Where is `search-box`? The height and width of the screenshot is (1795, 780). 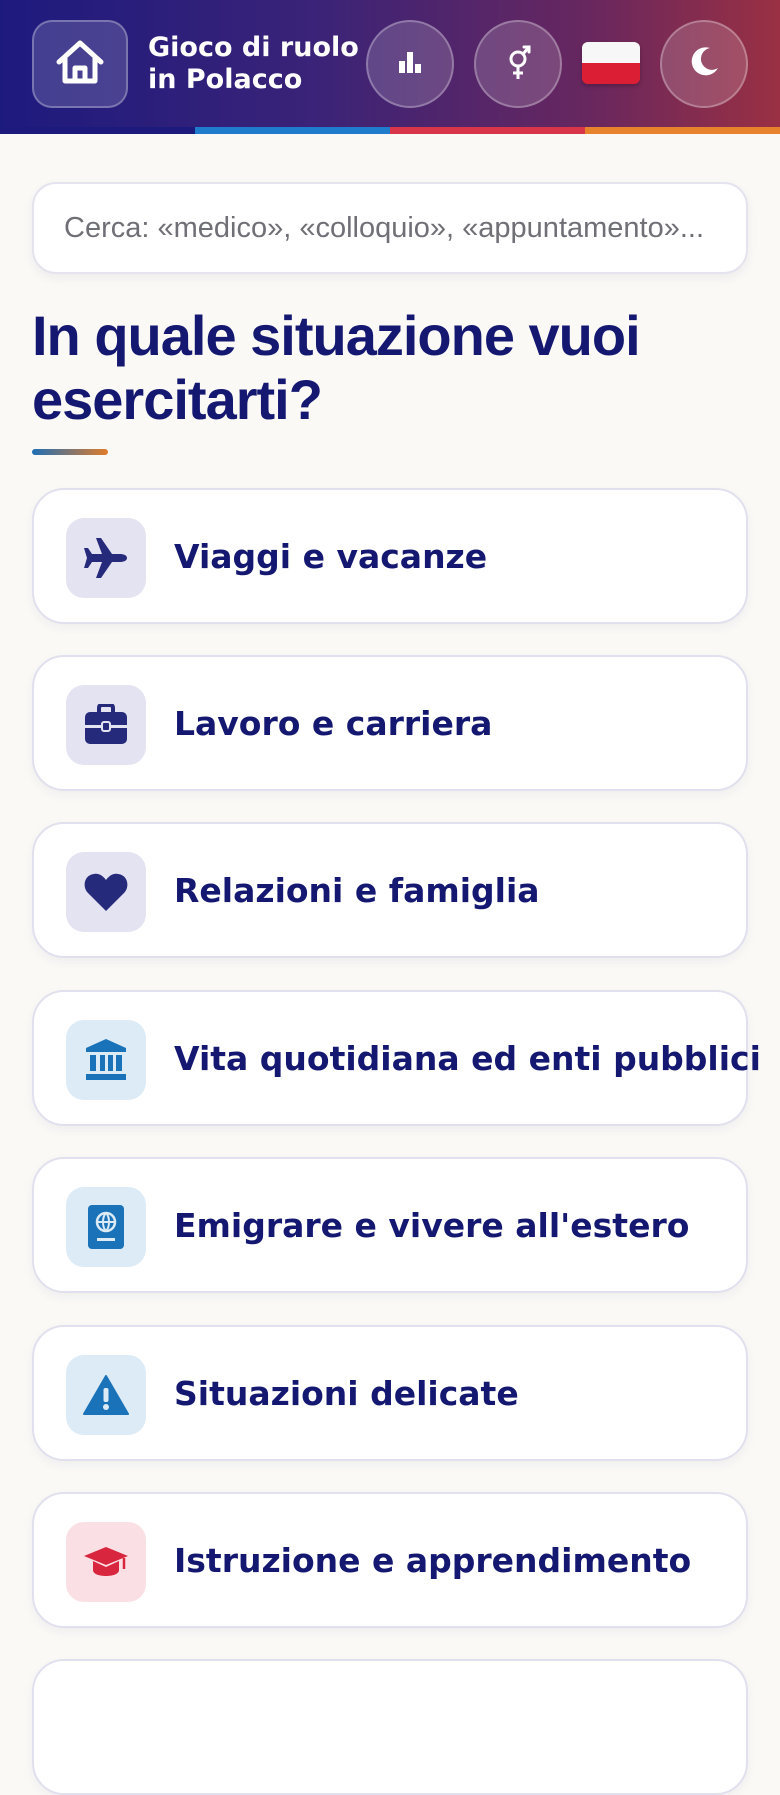 search-box is located at coordinates (390, 228).